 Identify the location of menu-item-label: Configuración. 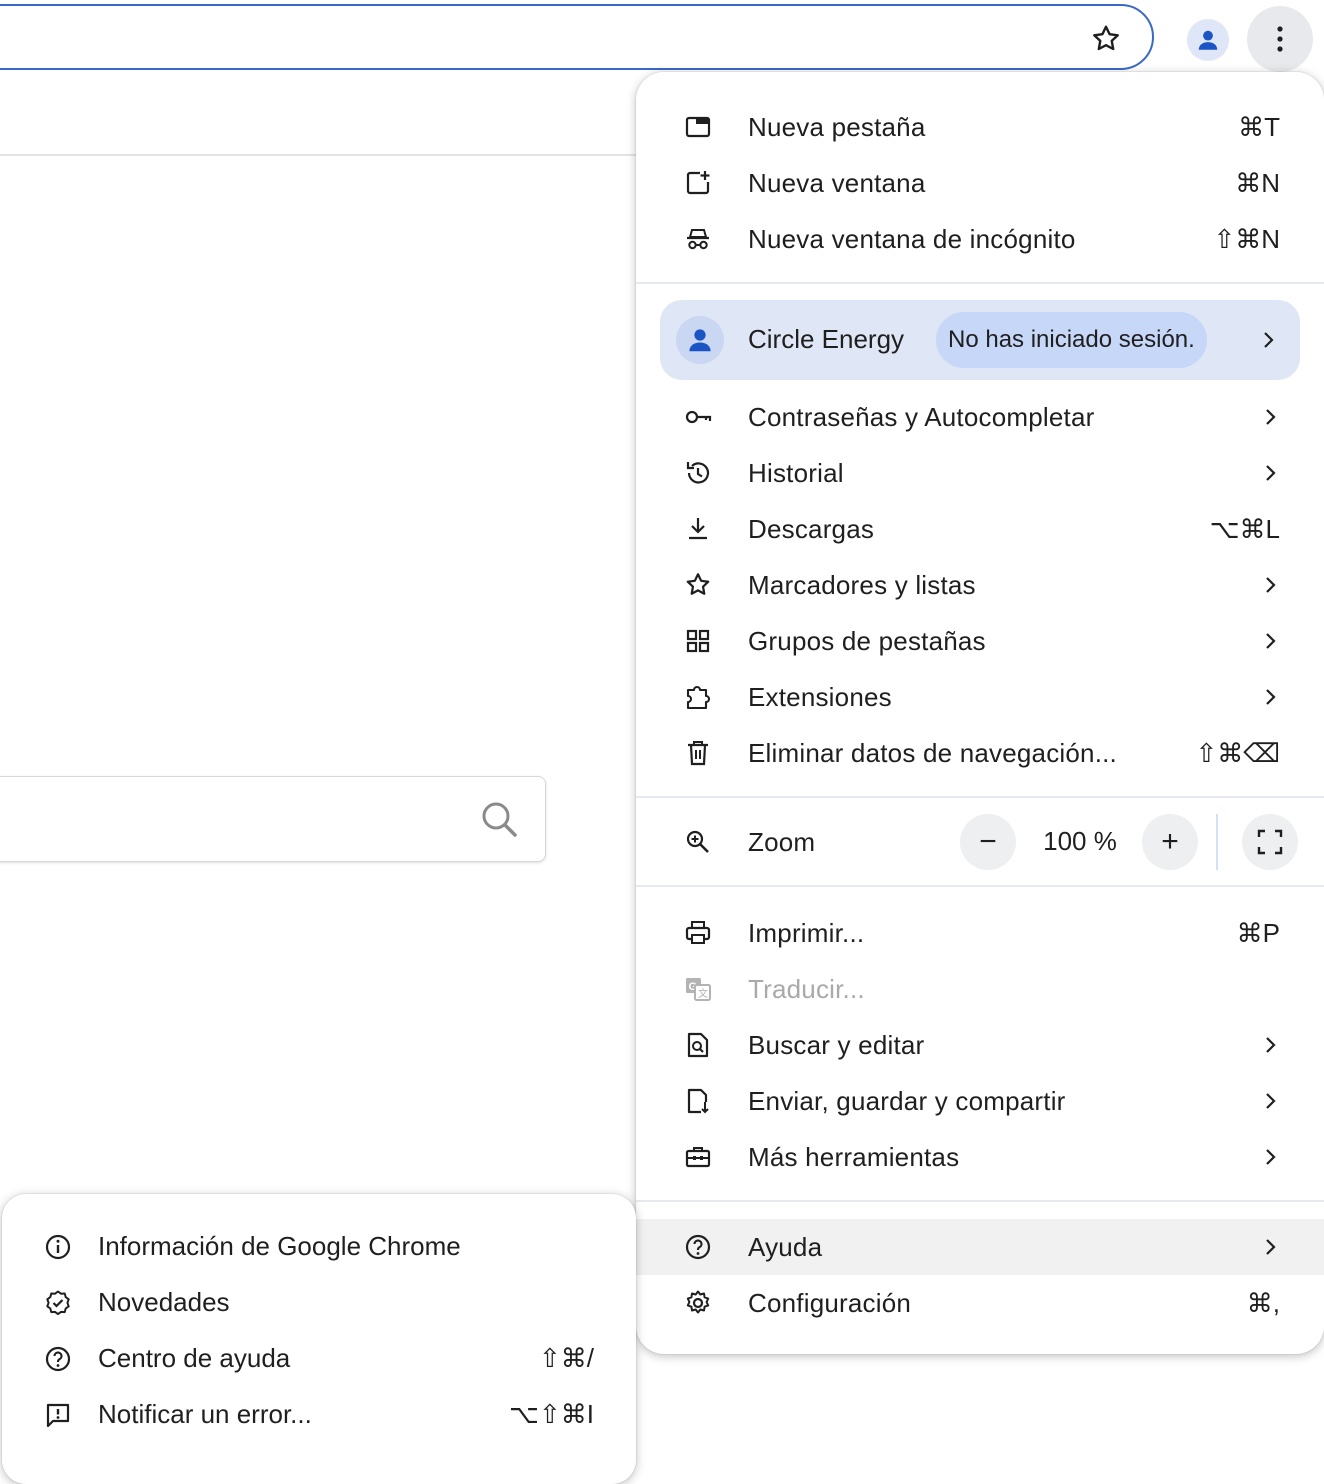
(830, 1302).